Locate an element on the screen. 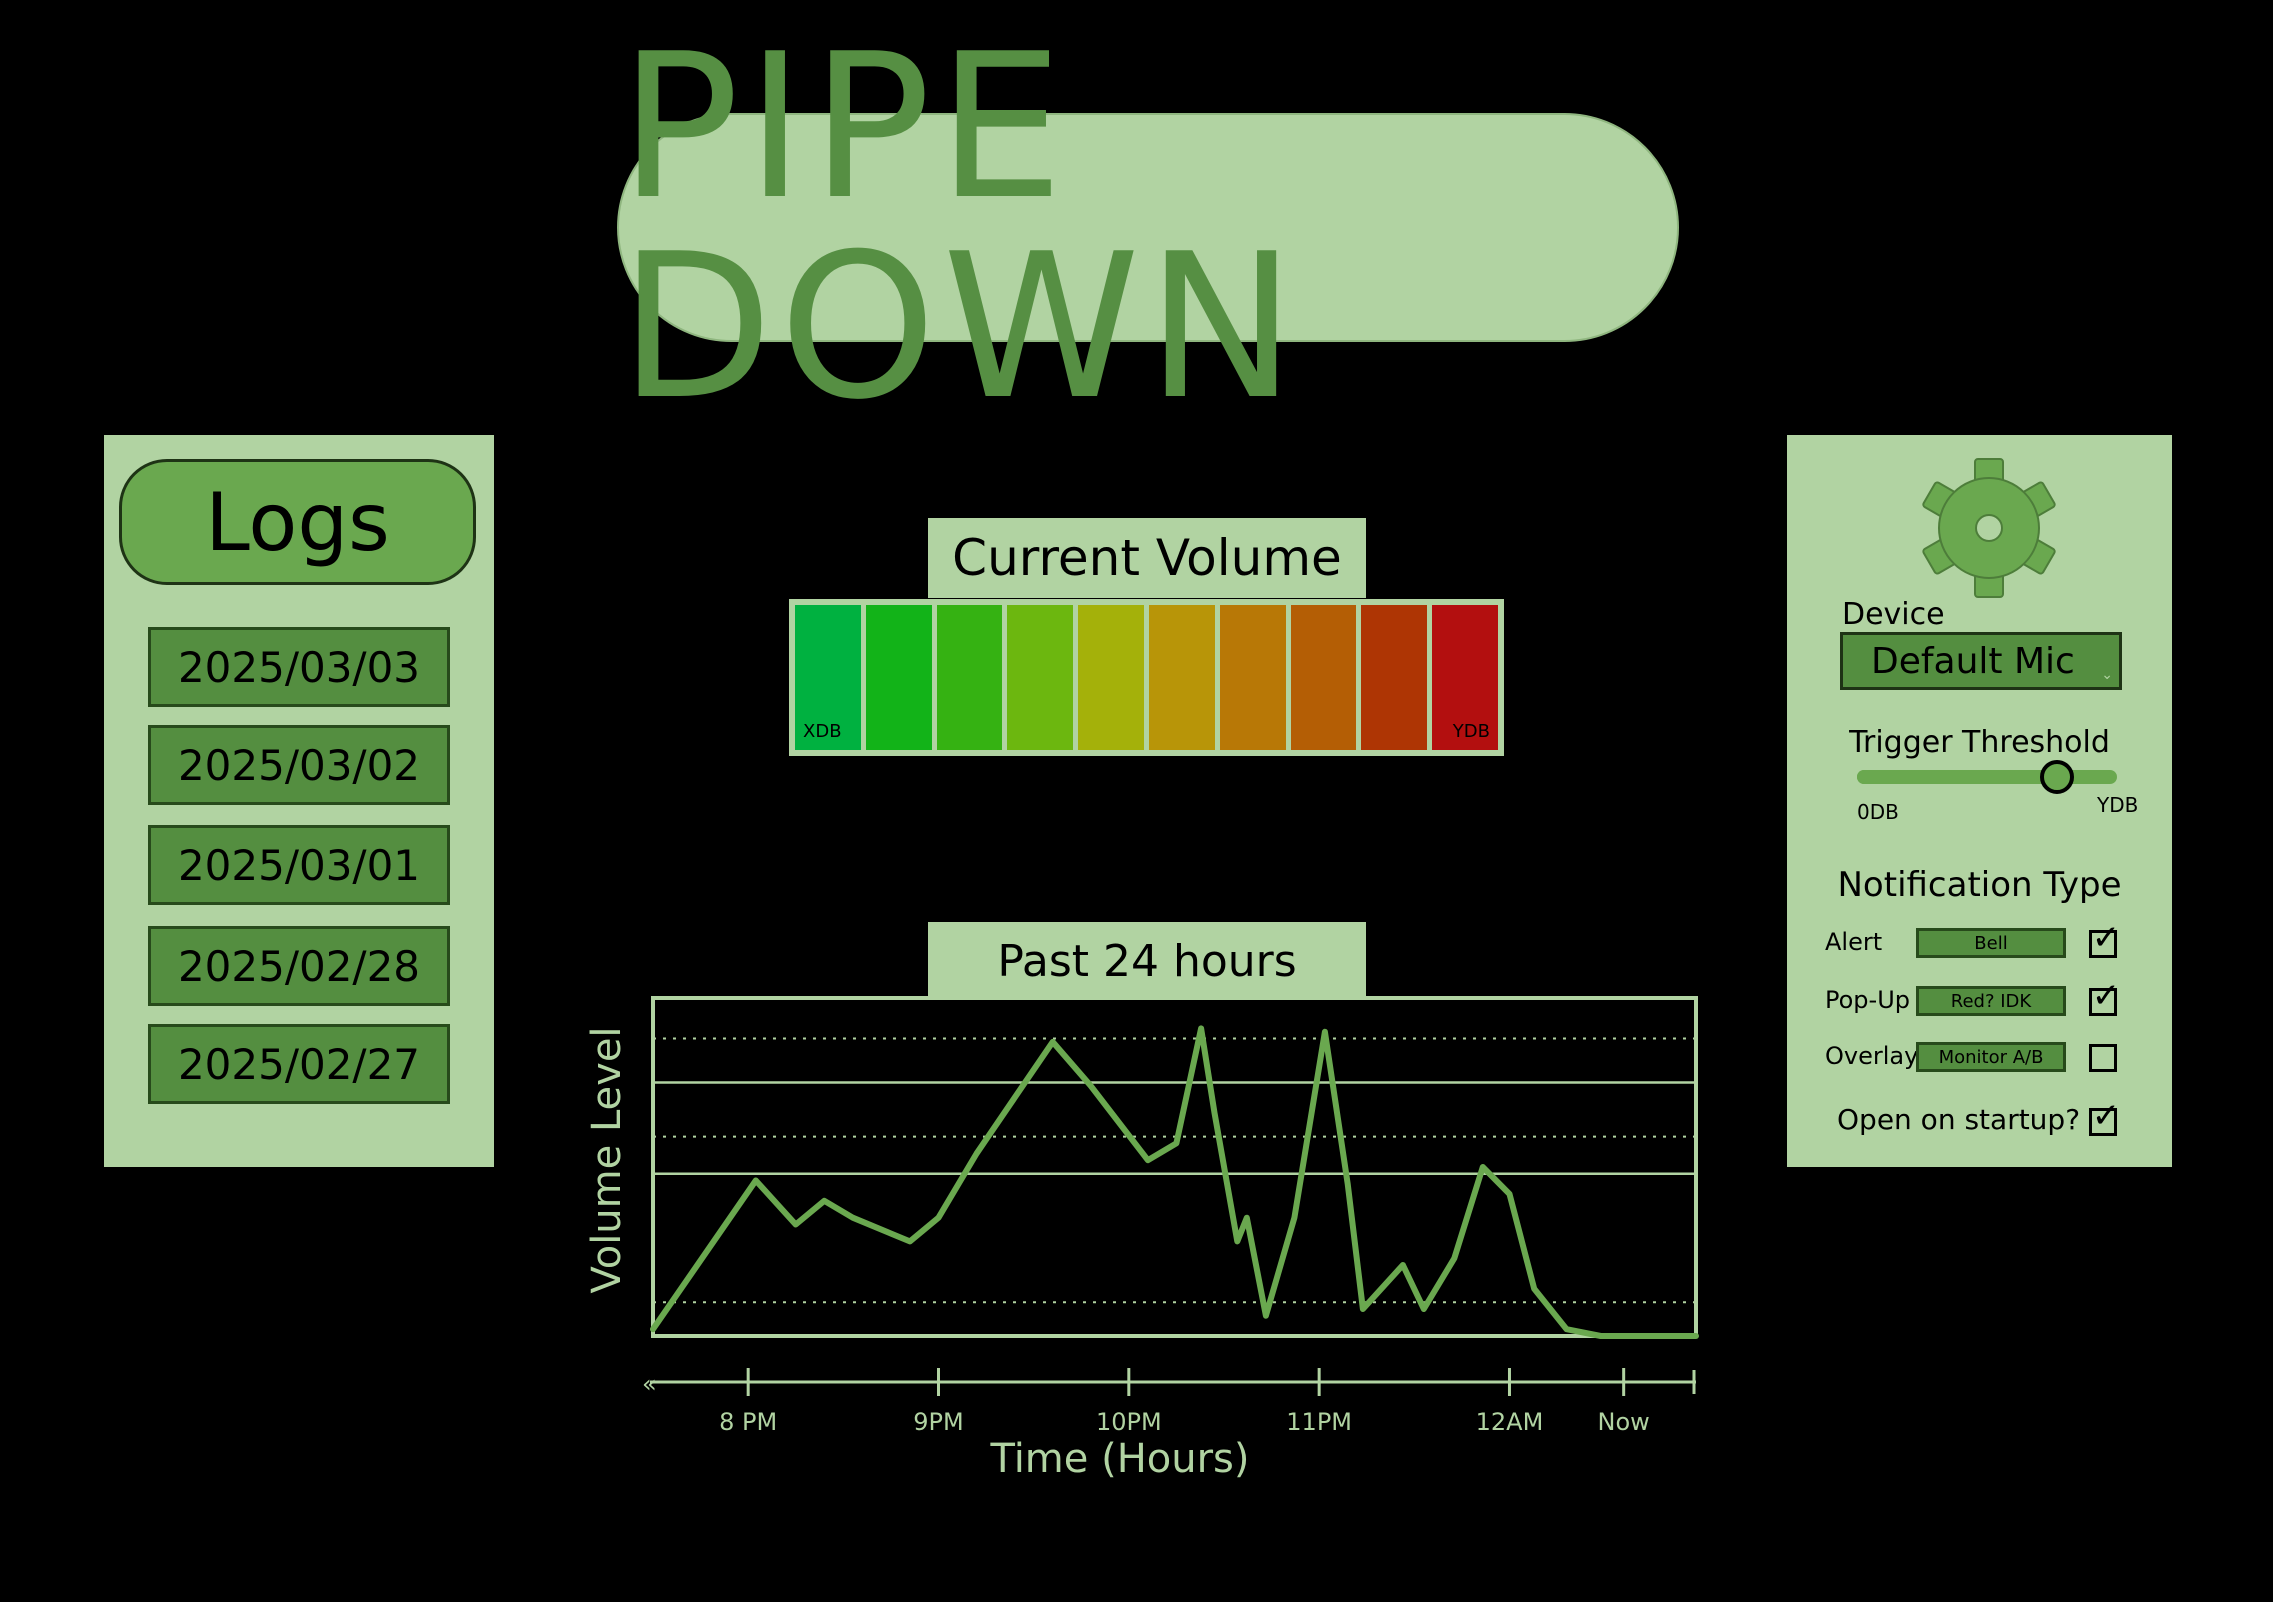 The height and width of the screenshot is (1602, 2273). alert-sound-select: Bell is located at coordinates (1991, 943).